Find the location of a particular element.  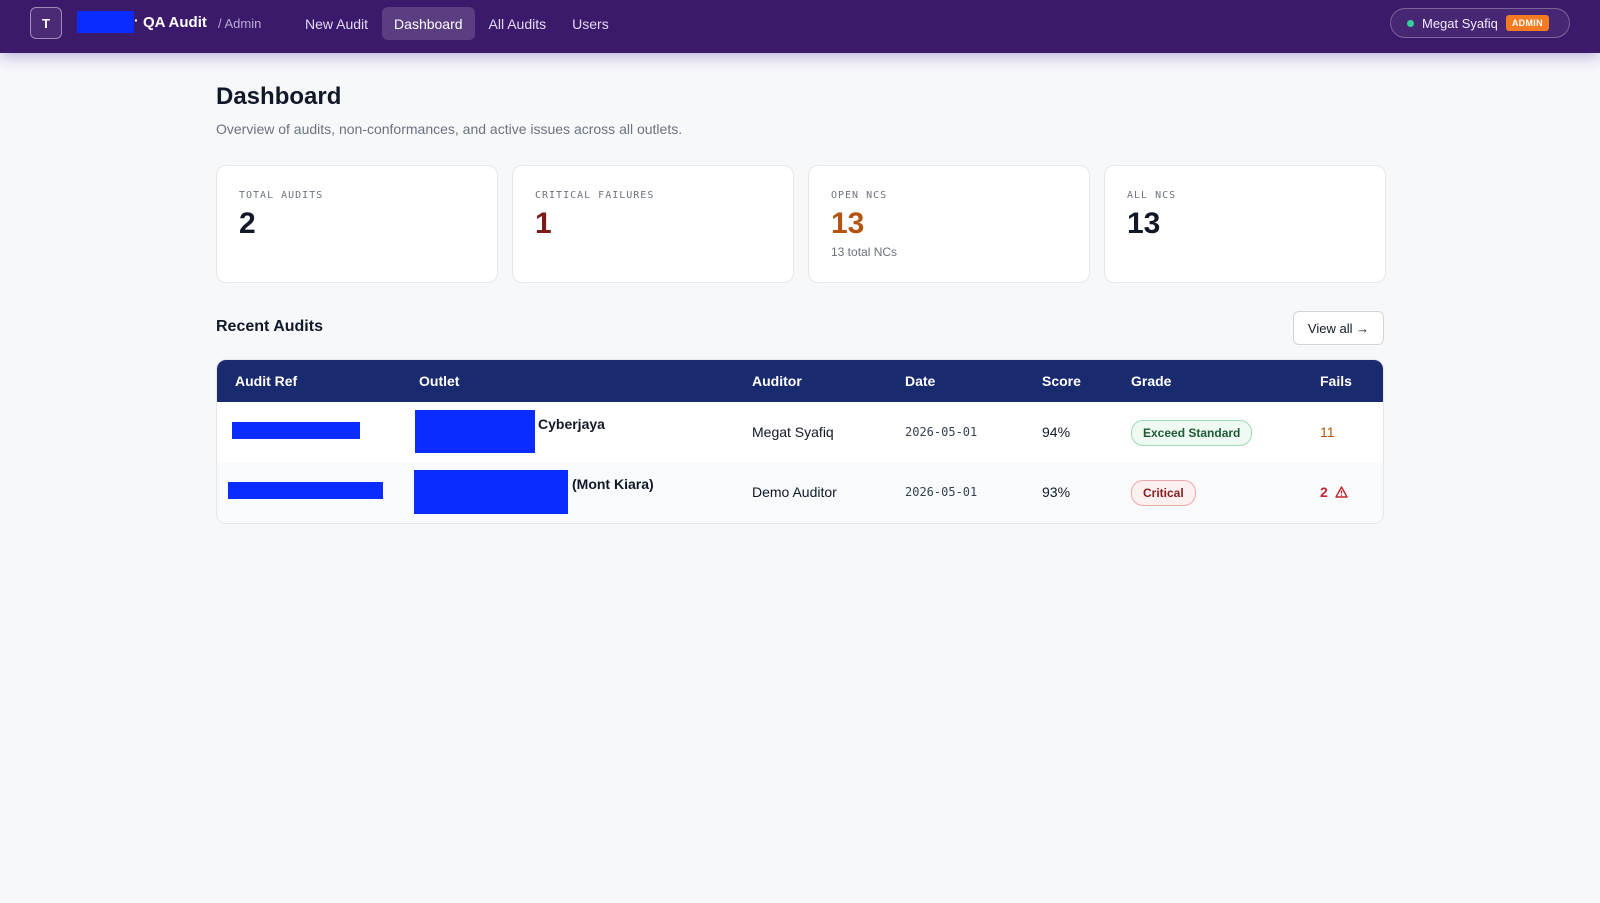

page-title: Dashboard is located at coordinates (279, 96).